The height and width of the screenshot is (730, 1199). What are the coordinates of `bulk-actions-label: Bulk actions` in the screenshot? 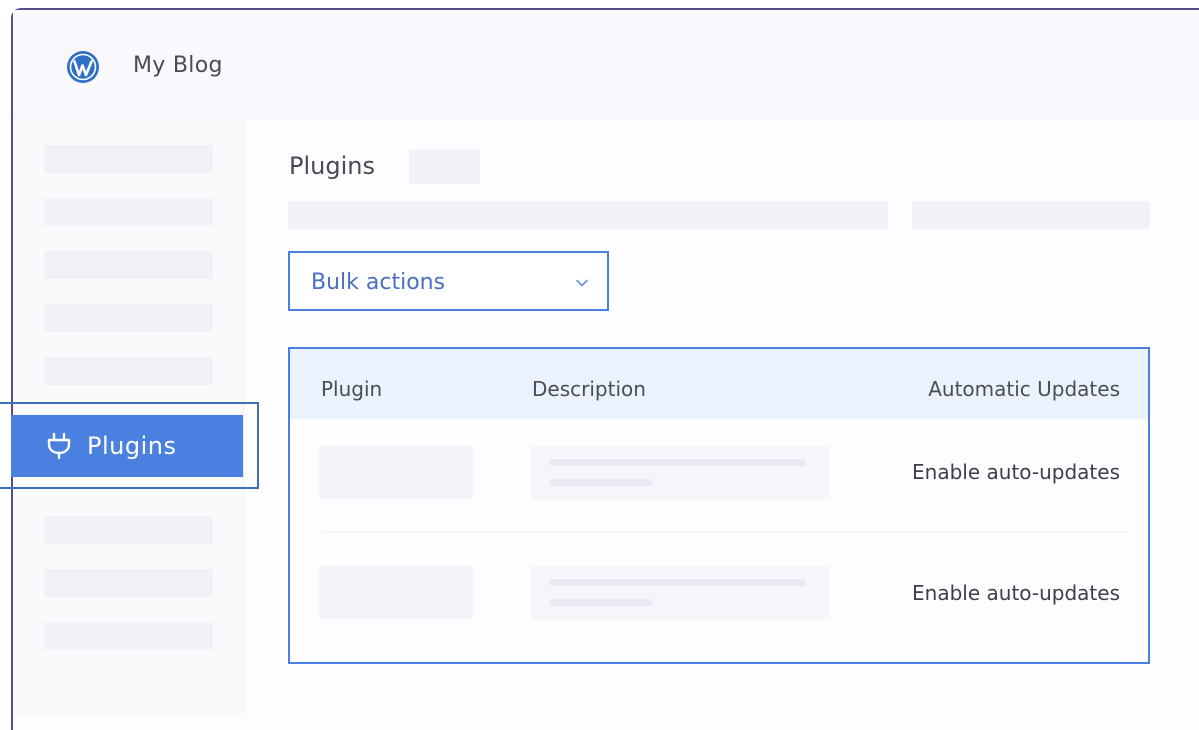 It's located at (378, 282).